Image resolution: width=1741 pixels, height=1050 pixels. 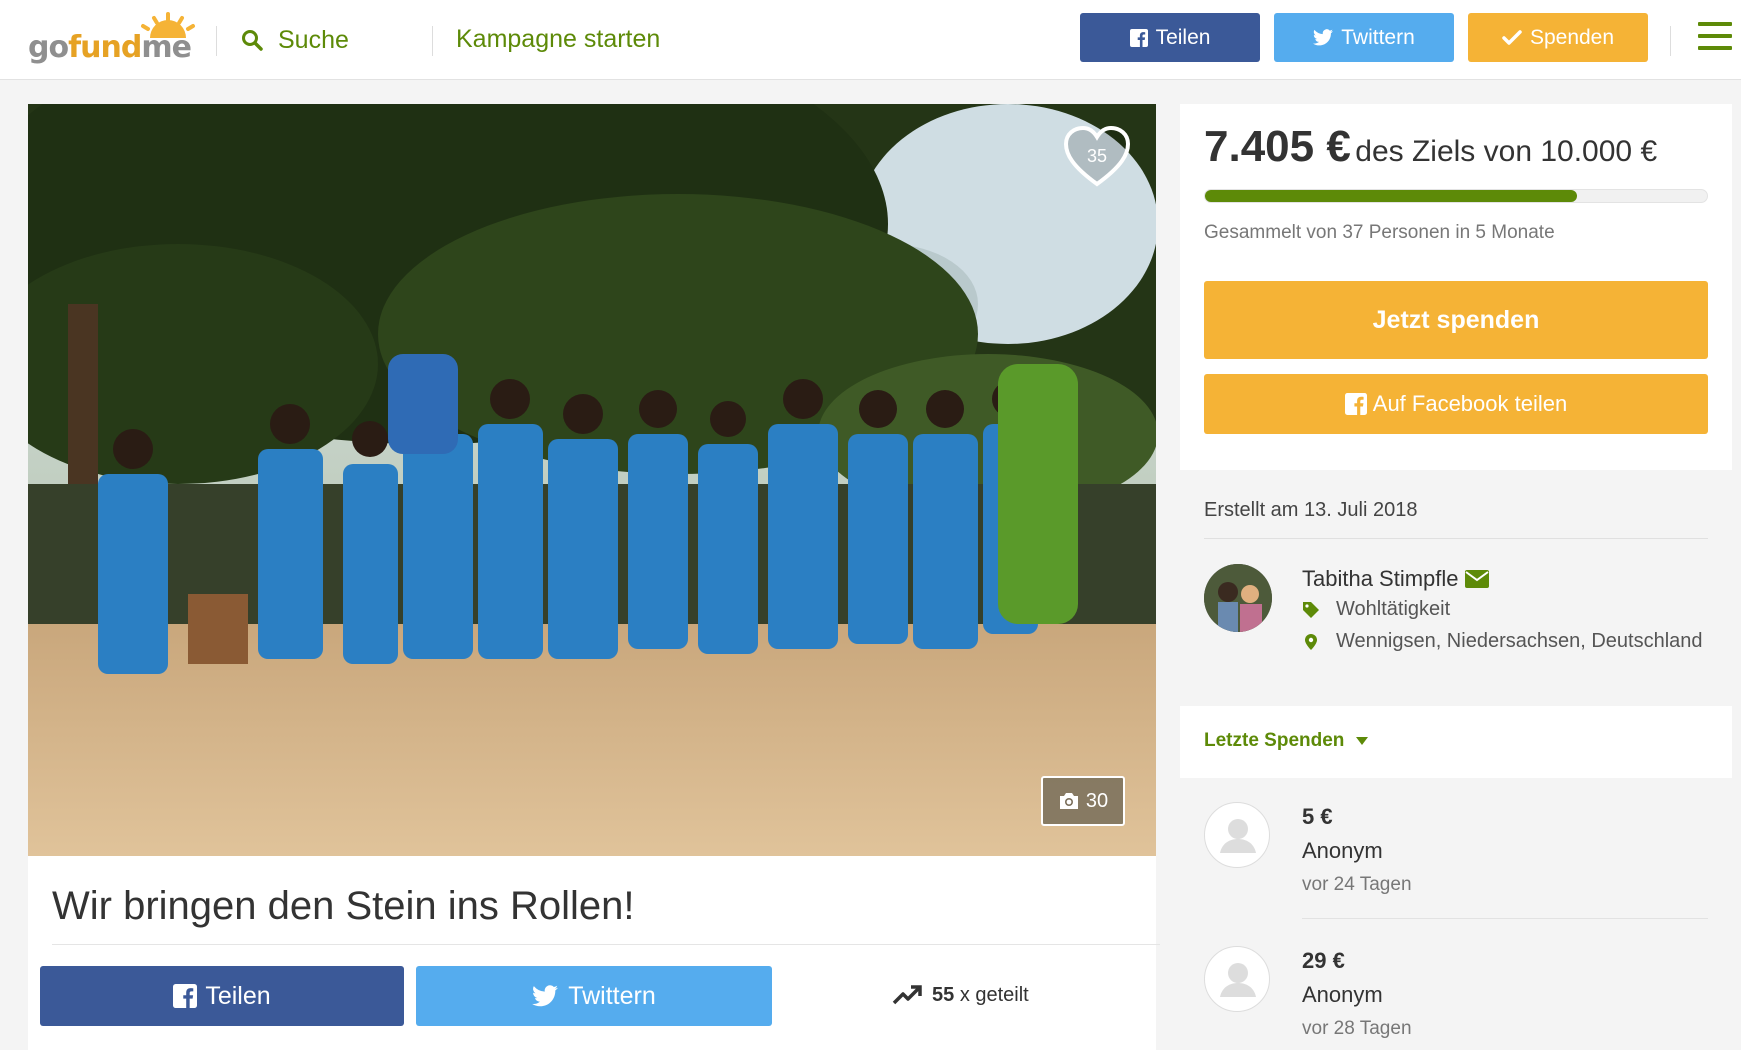 I want to click on donation-amount: 5 €, so click(x=1317, y=816).